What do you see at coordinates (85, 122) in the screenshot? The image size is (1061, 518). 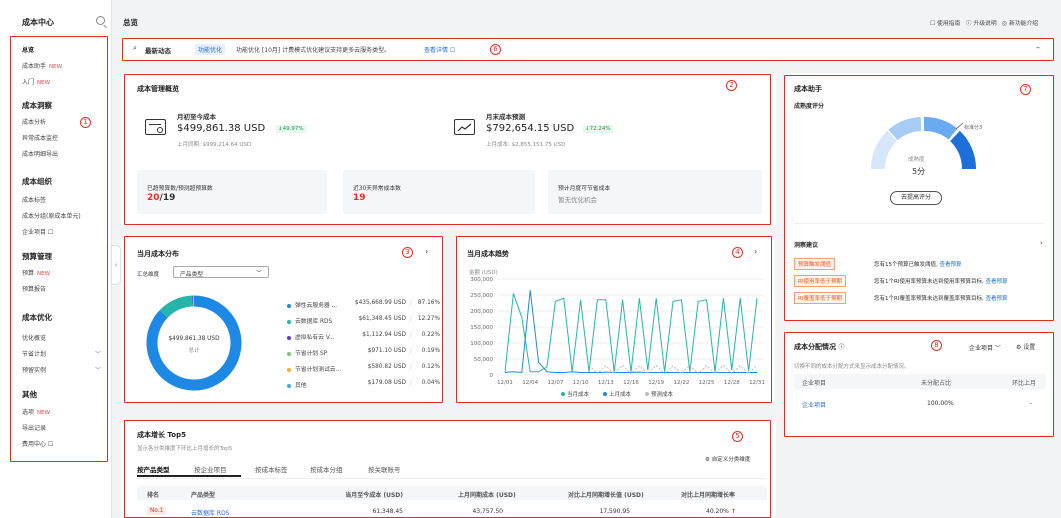 I see `marker-1: 1` at bounding box center [85, 122].